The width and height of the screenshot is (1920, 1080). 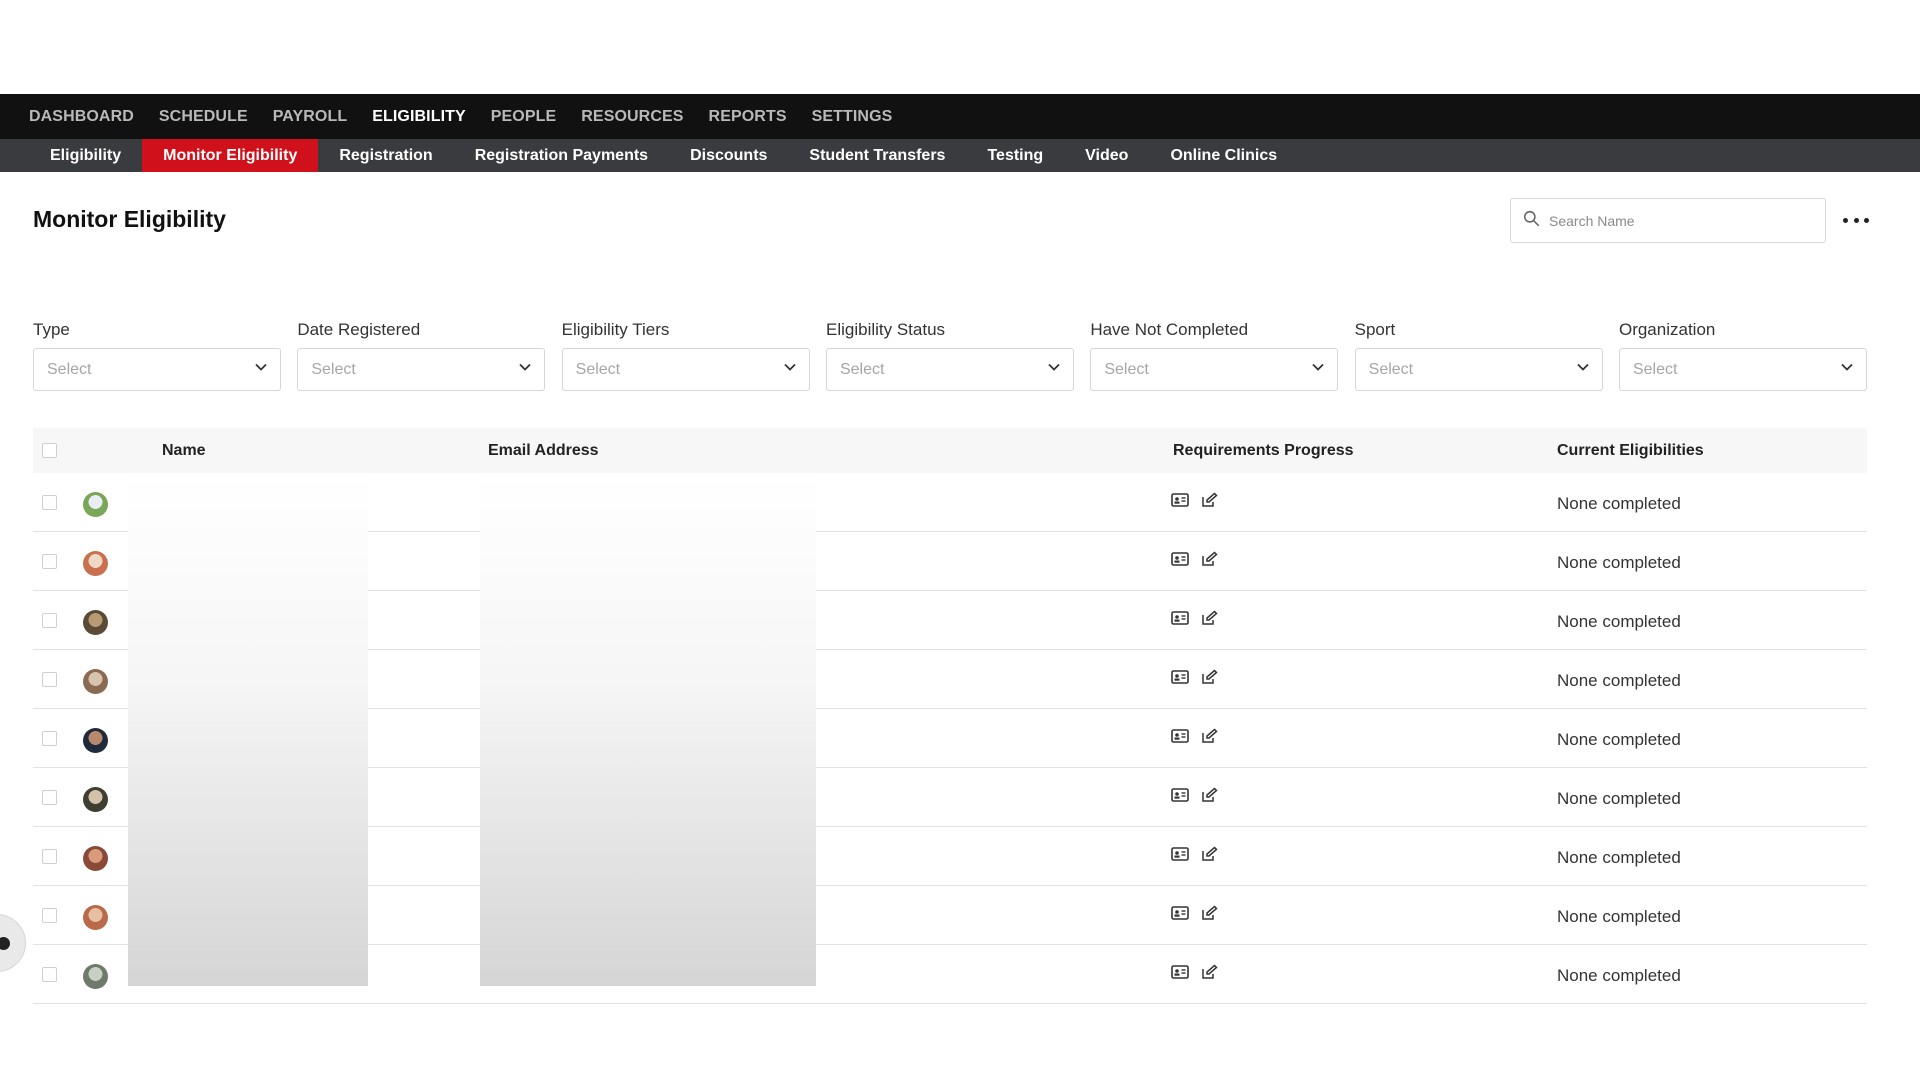 What do you see at coordinates (1214, 369) in the screenshot?
I see `have-not-completed-select: Select` at bounding box center [1214, 369].